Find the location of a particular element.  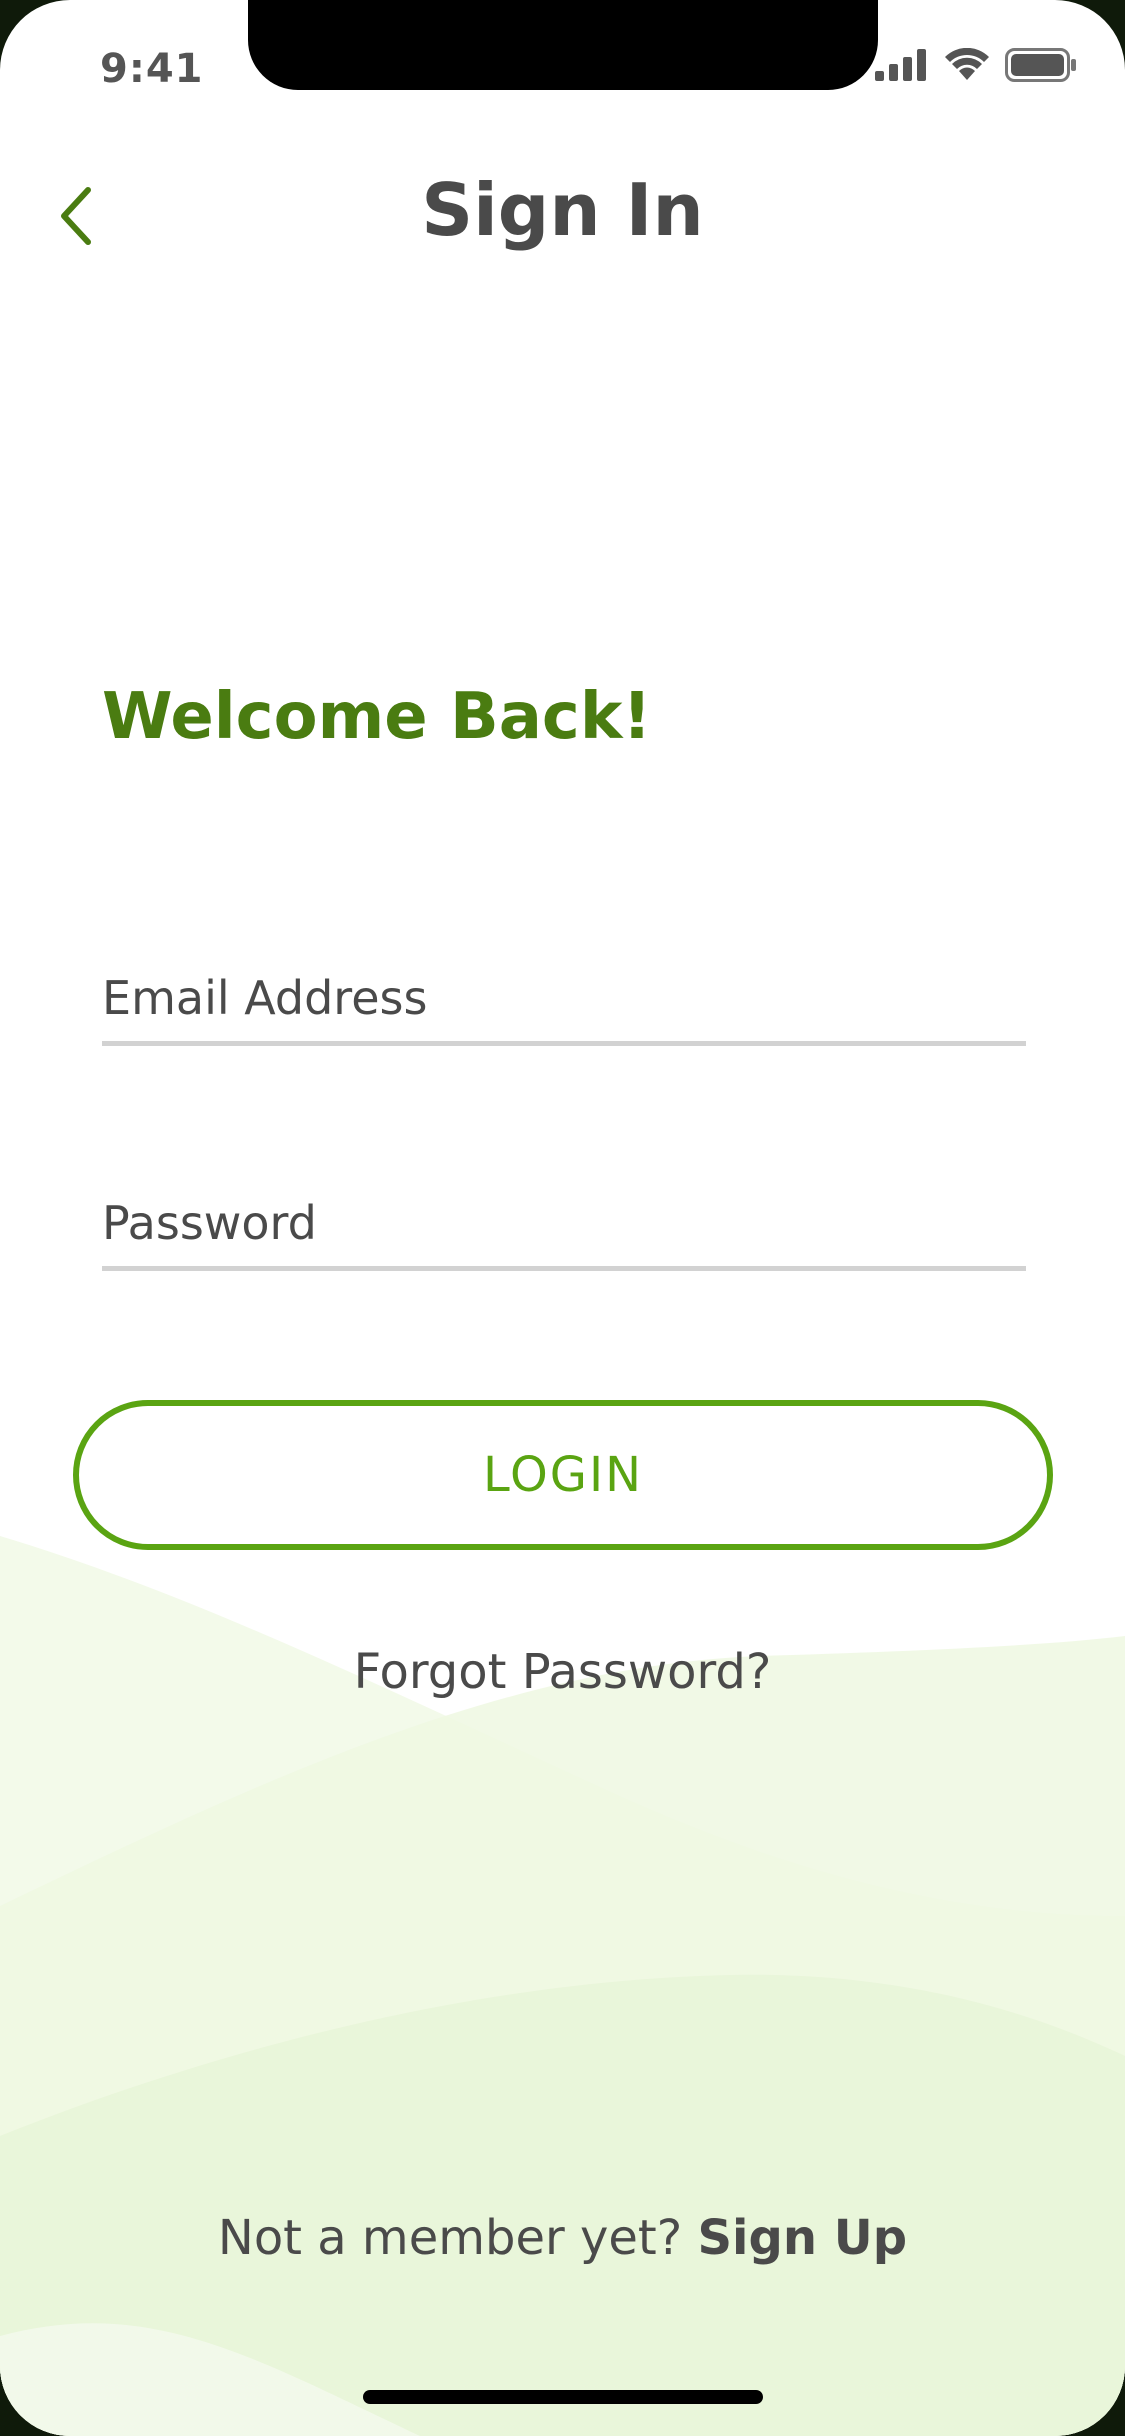

signal-icon is located at coordinates (900, 65).